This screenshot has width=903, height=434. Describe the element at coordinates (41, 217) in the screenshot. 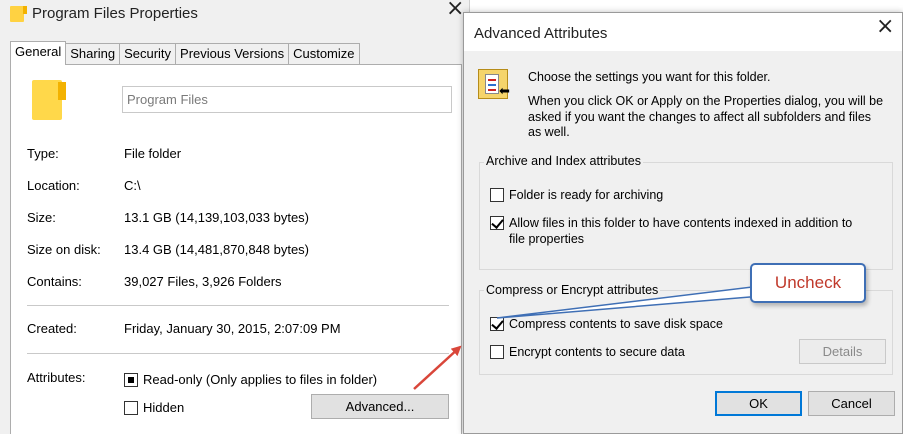

I see `size-label: Size:` at that location.